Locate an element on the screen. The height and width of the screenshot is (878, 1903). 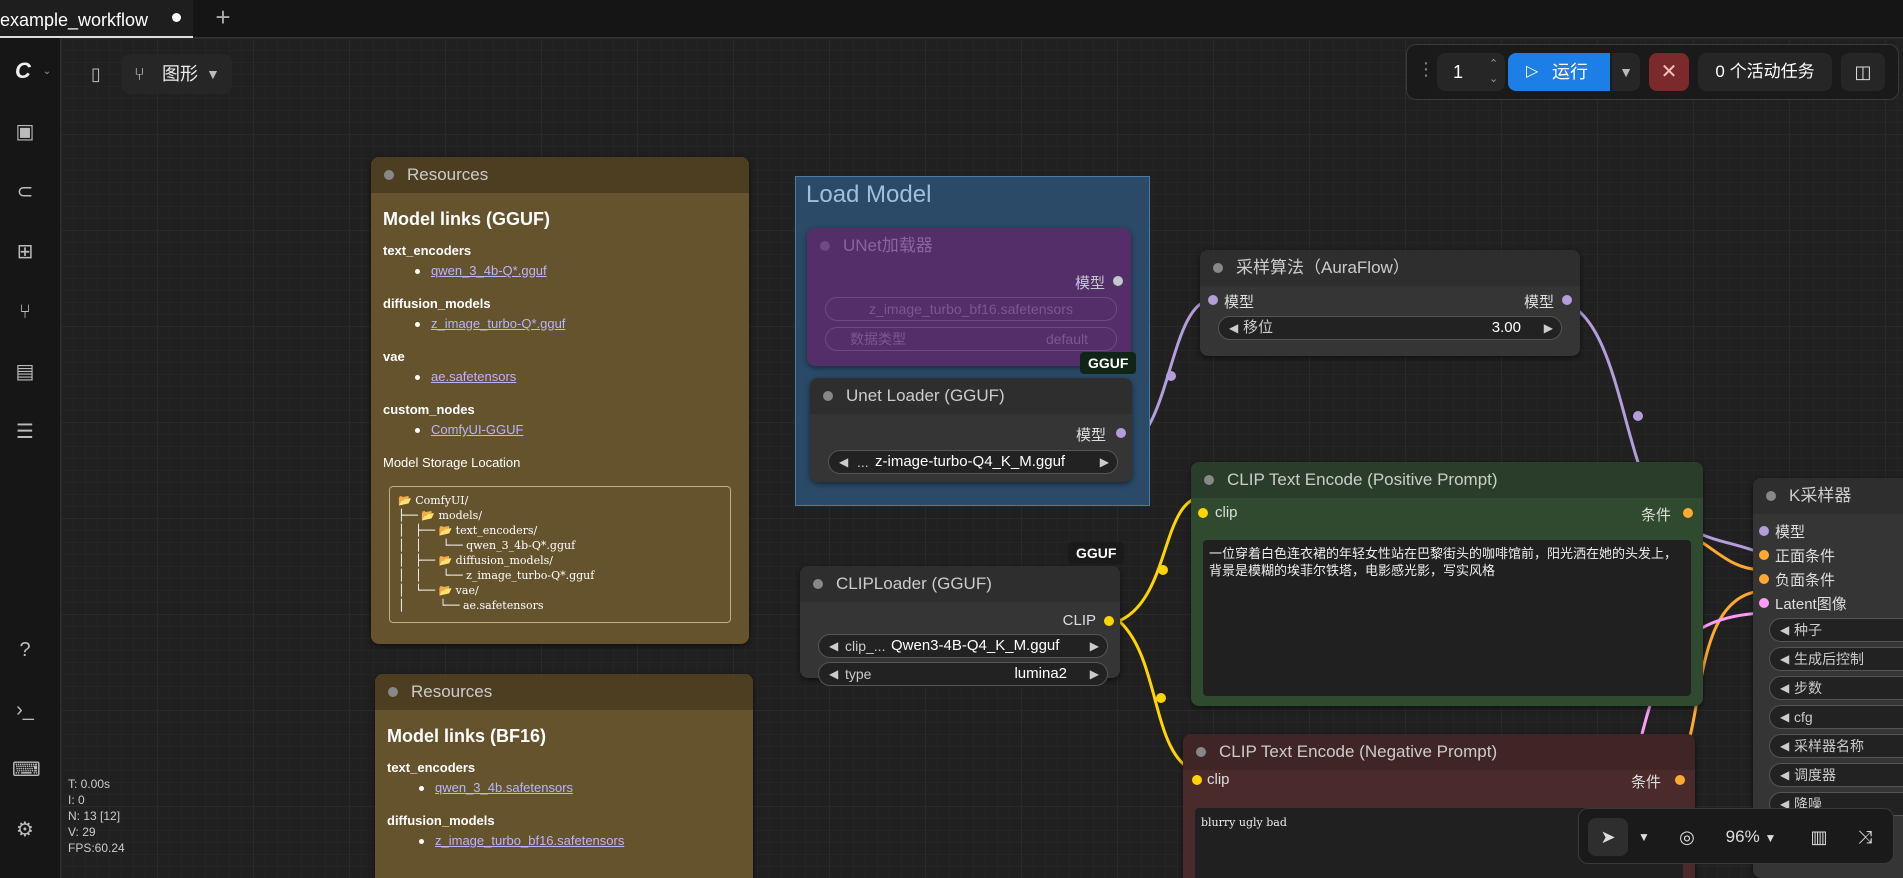
new-tab-button: + is located at coordinates (223, 18).